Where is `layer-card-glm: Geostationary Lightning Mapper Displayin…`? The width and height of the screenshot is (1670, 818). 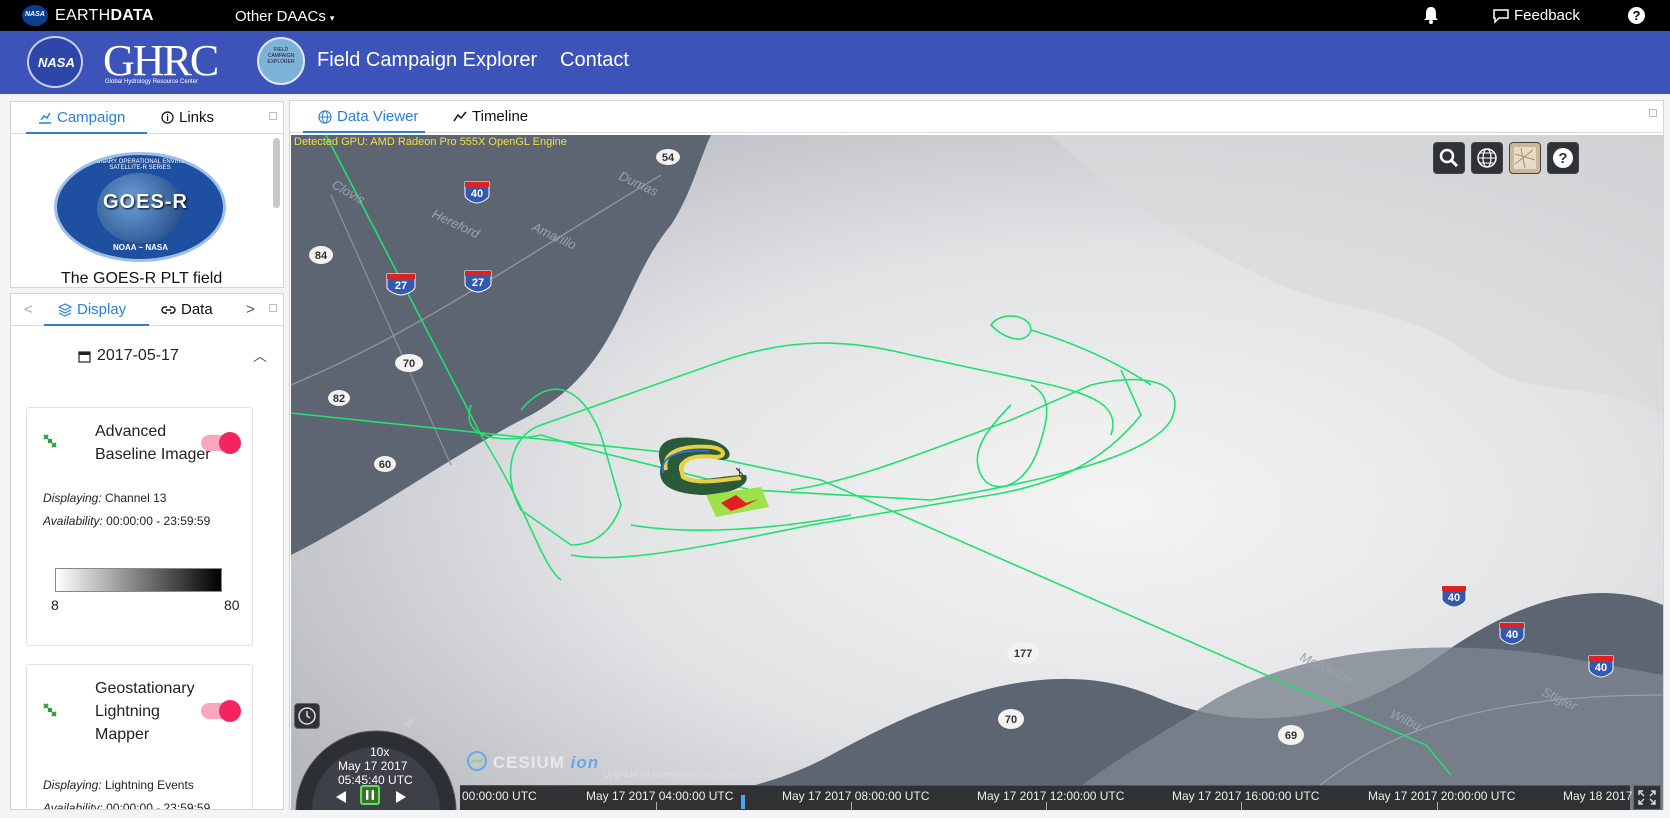
layer-card-glm: Geostationary Lightning Mapper Displayin… is located at coordinates (139, 737).